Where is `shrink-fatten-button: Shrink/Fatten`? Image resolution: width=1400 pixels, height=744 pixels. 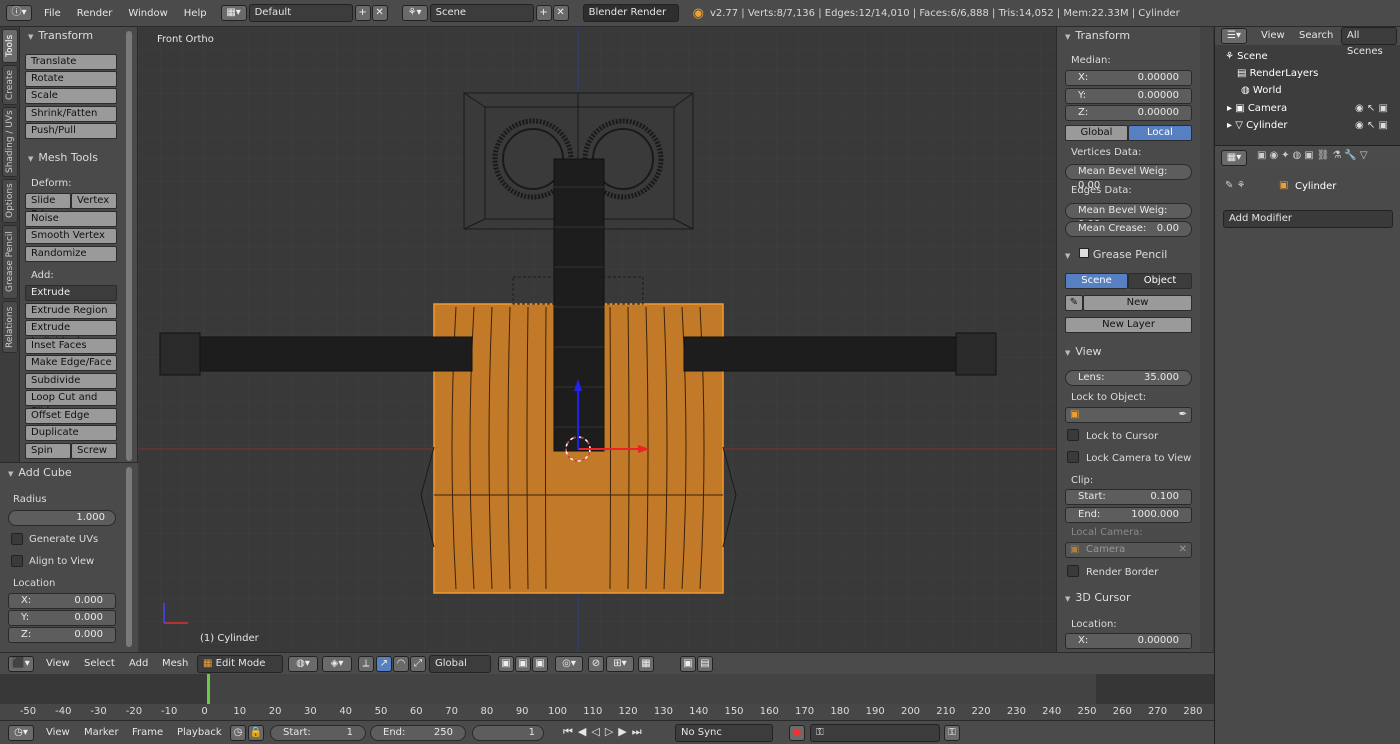
shrink-fatten-button: Shrink/Fatten is located at coordinates (71, 114).